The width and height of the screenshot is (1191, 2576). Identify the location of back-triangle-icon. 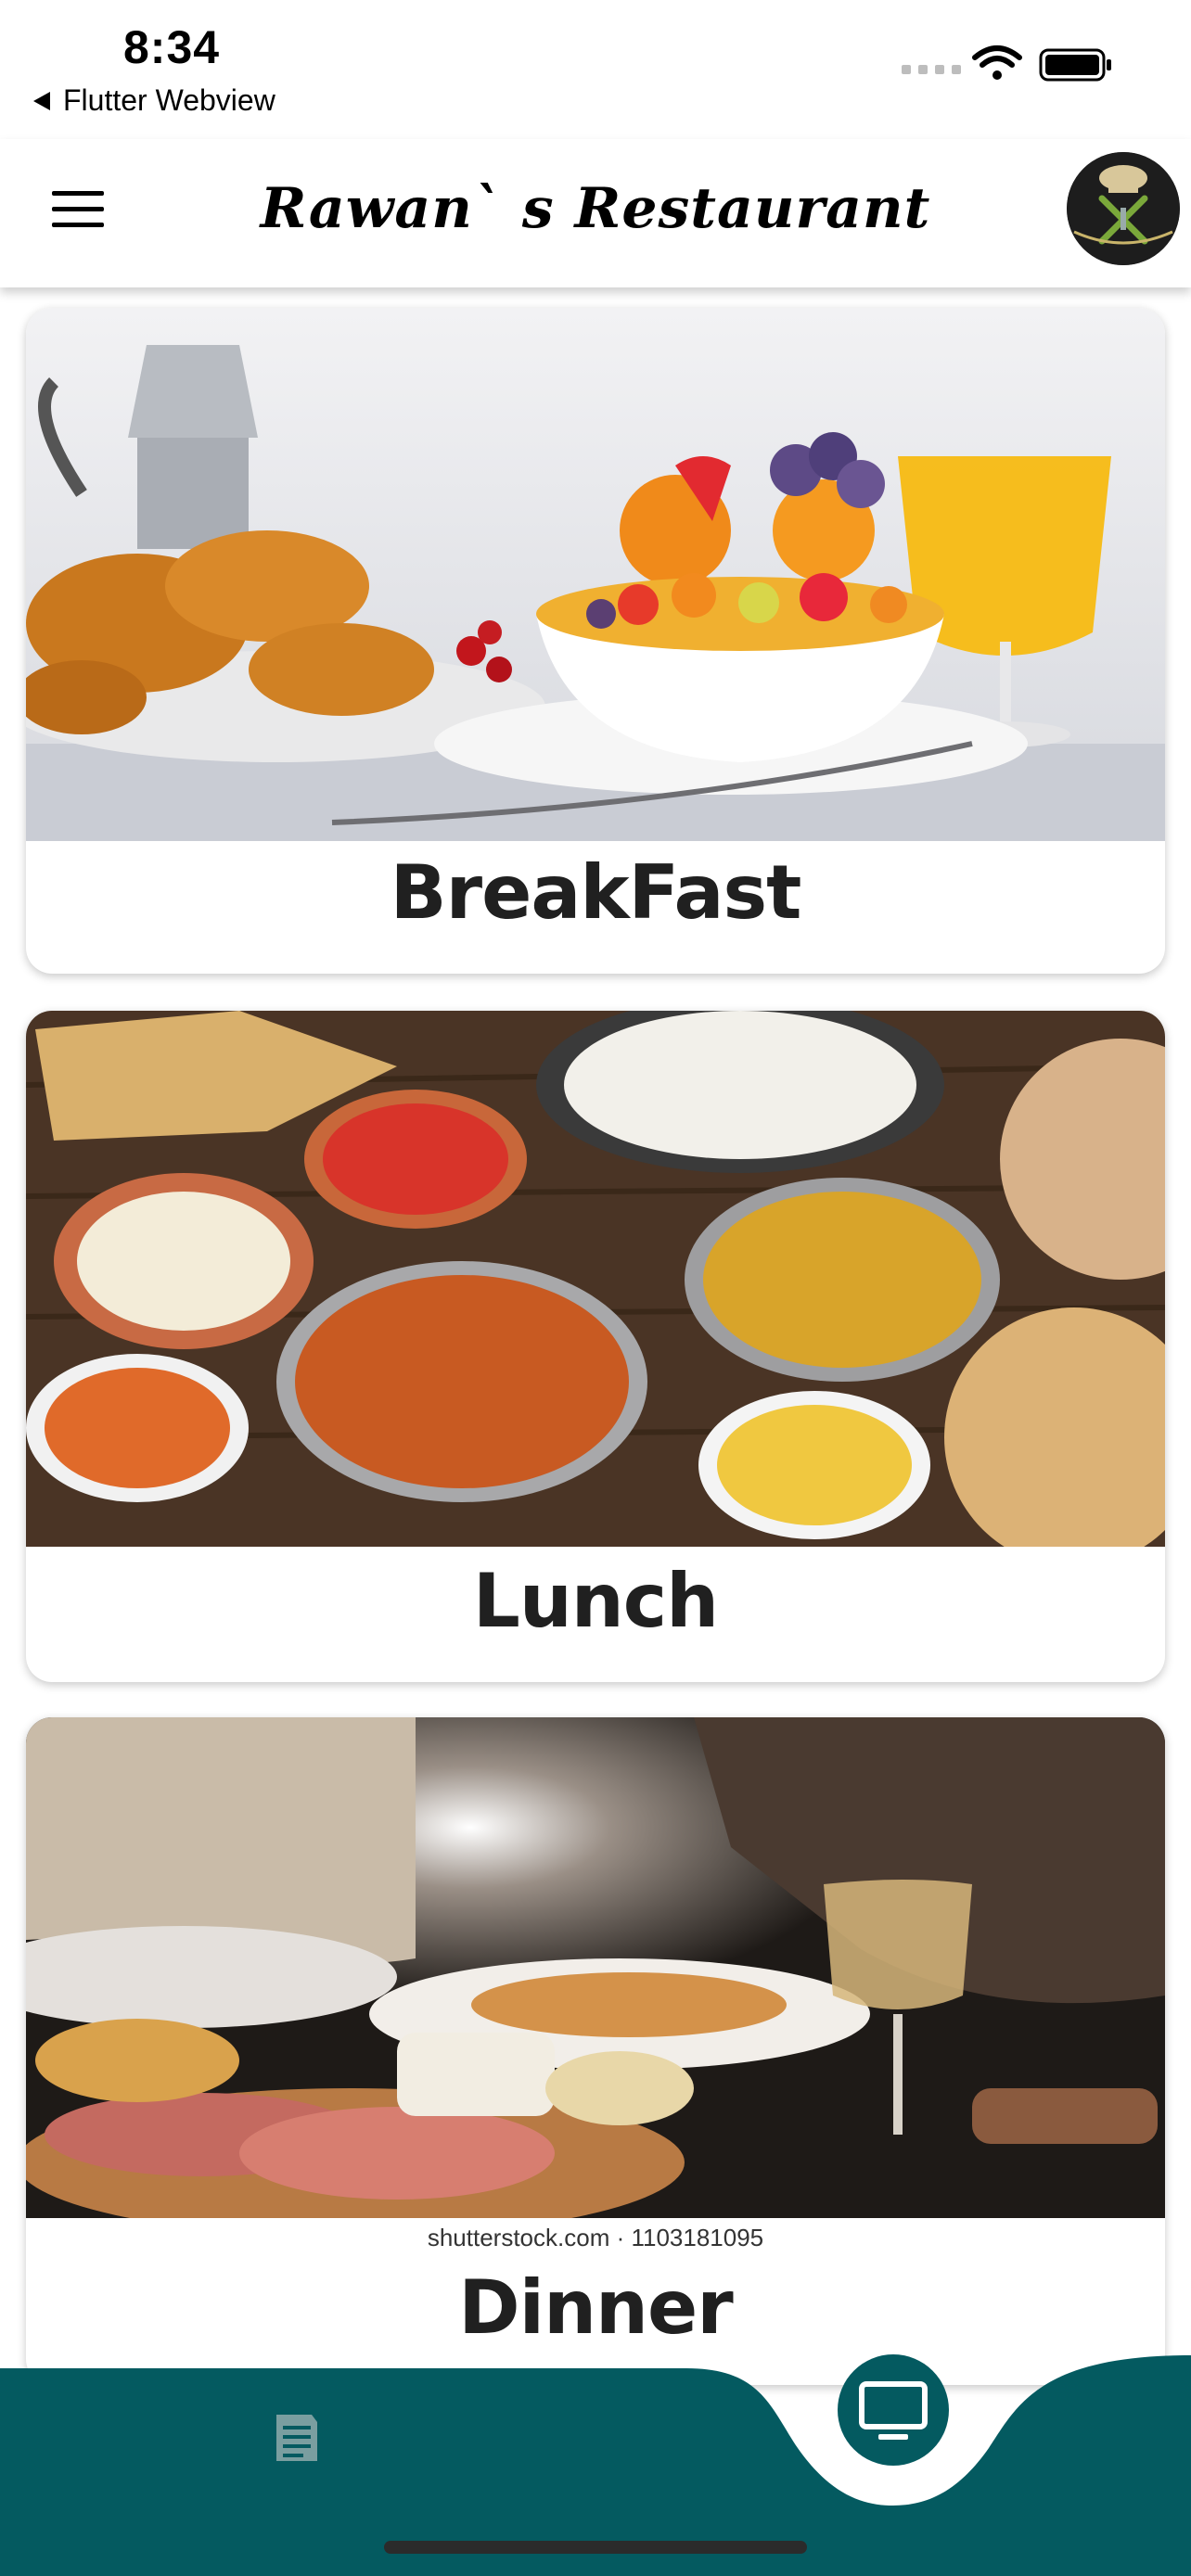
(41, 100).